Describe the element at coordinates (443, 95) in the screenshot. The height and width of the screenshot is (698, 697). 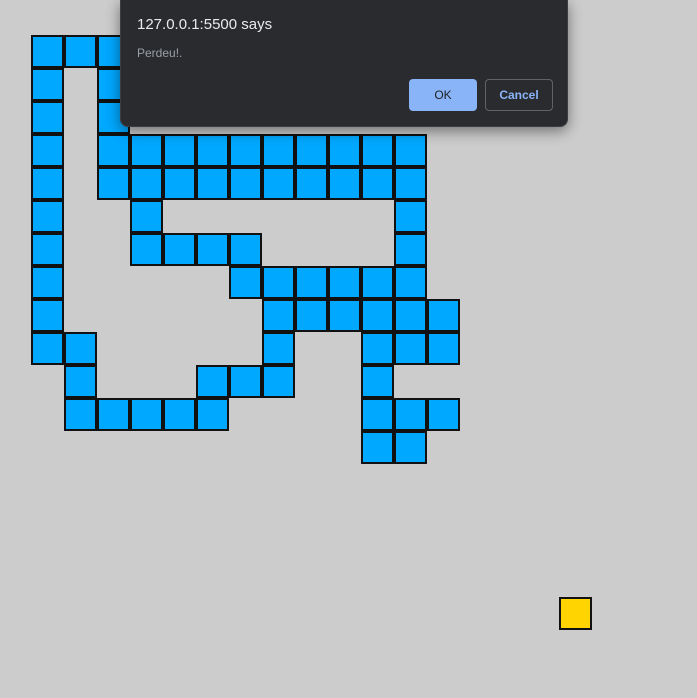
I see `ok-button: OK` at that location.